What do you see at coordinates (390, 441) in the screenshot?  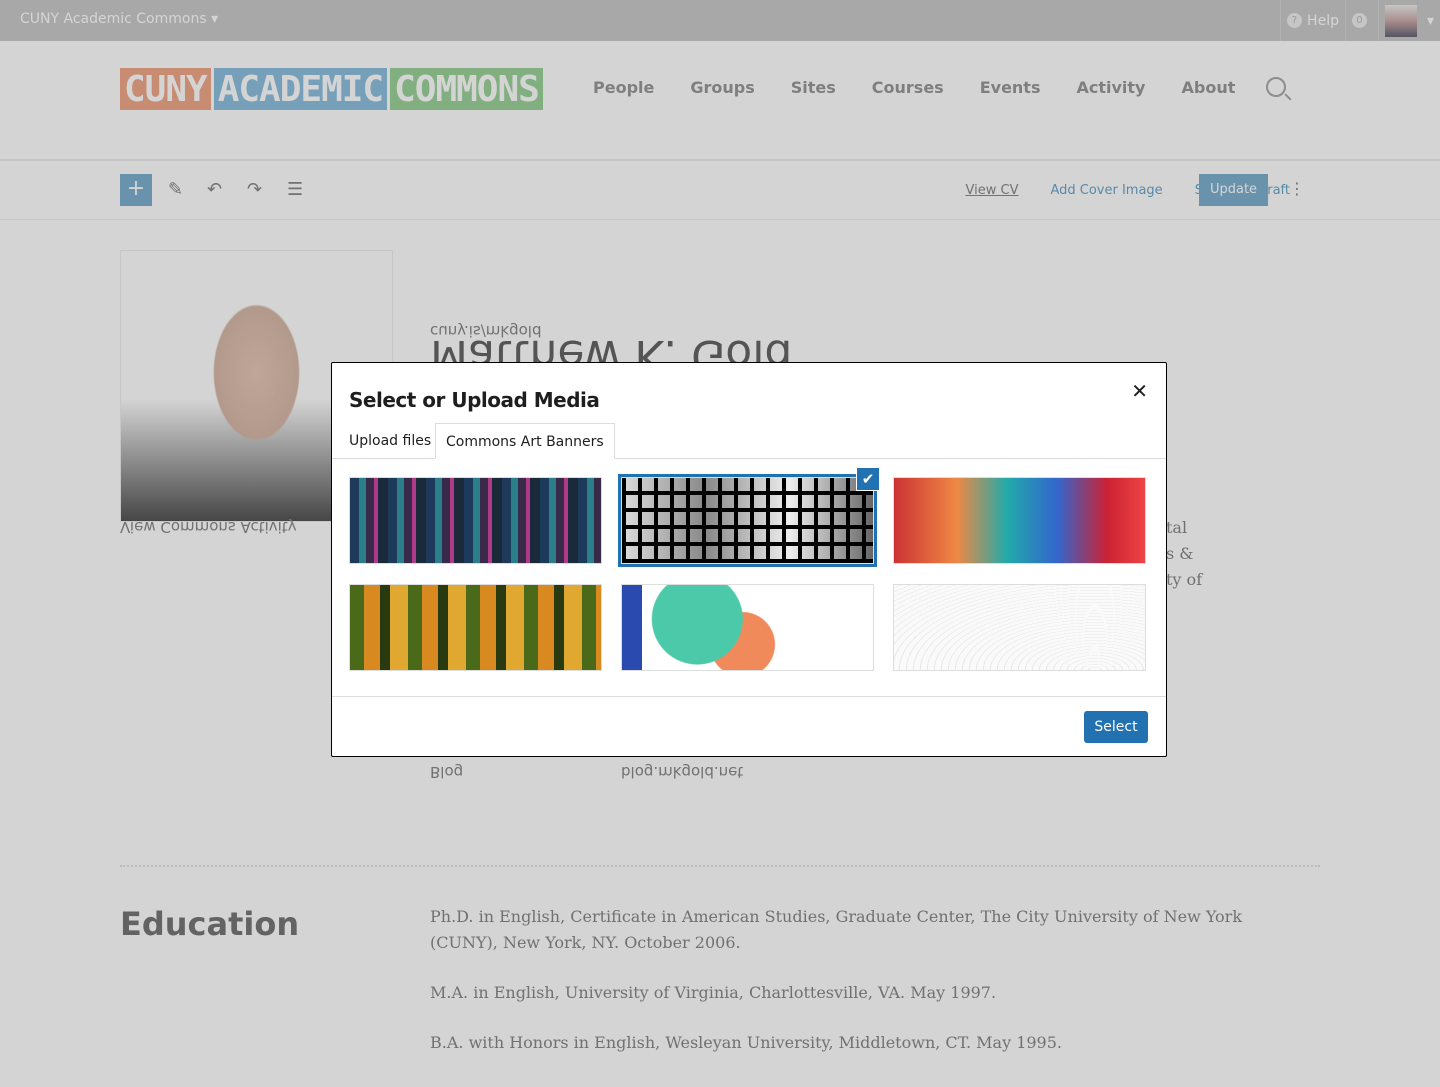 I see `tab-upload-files: Upload files` at bounding box center [390, 441].